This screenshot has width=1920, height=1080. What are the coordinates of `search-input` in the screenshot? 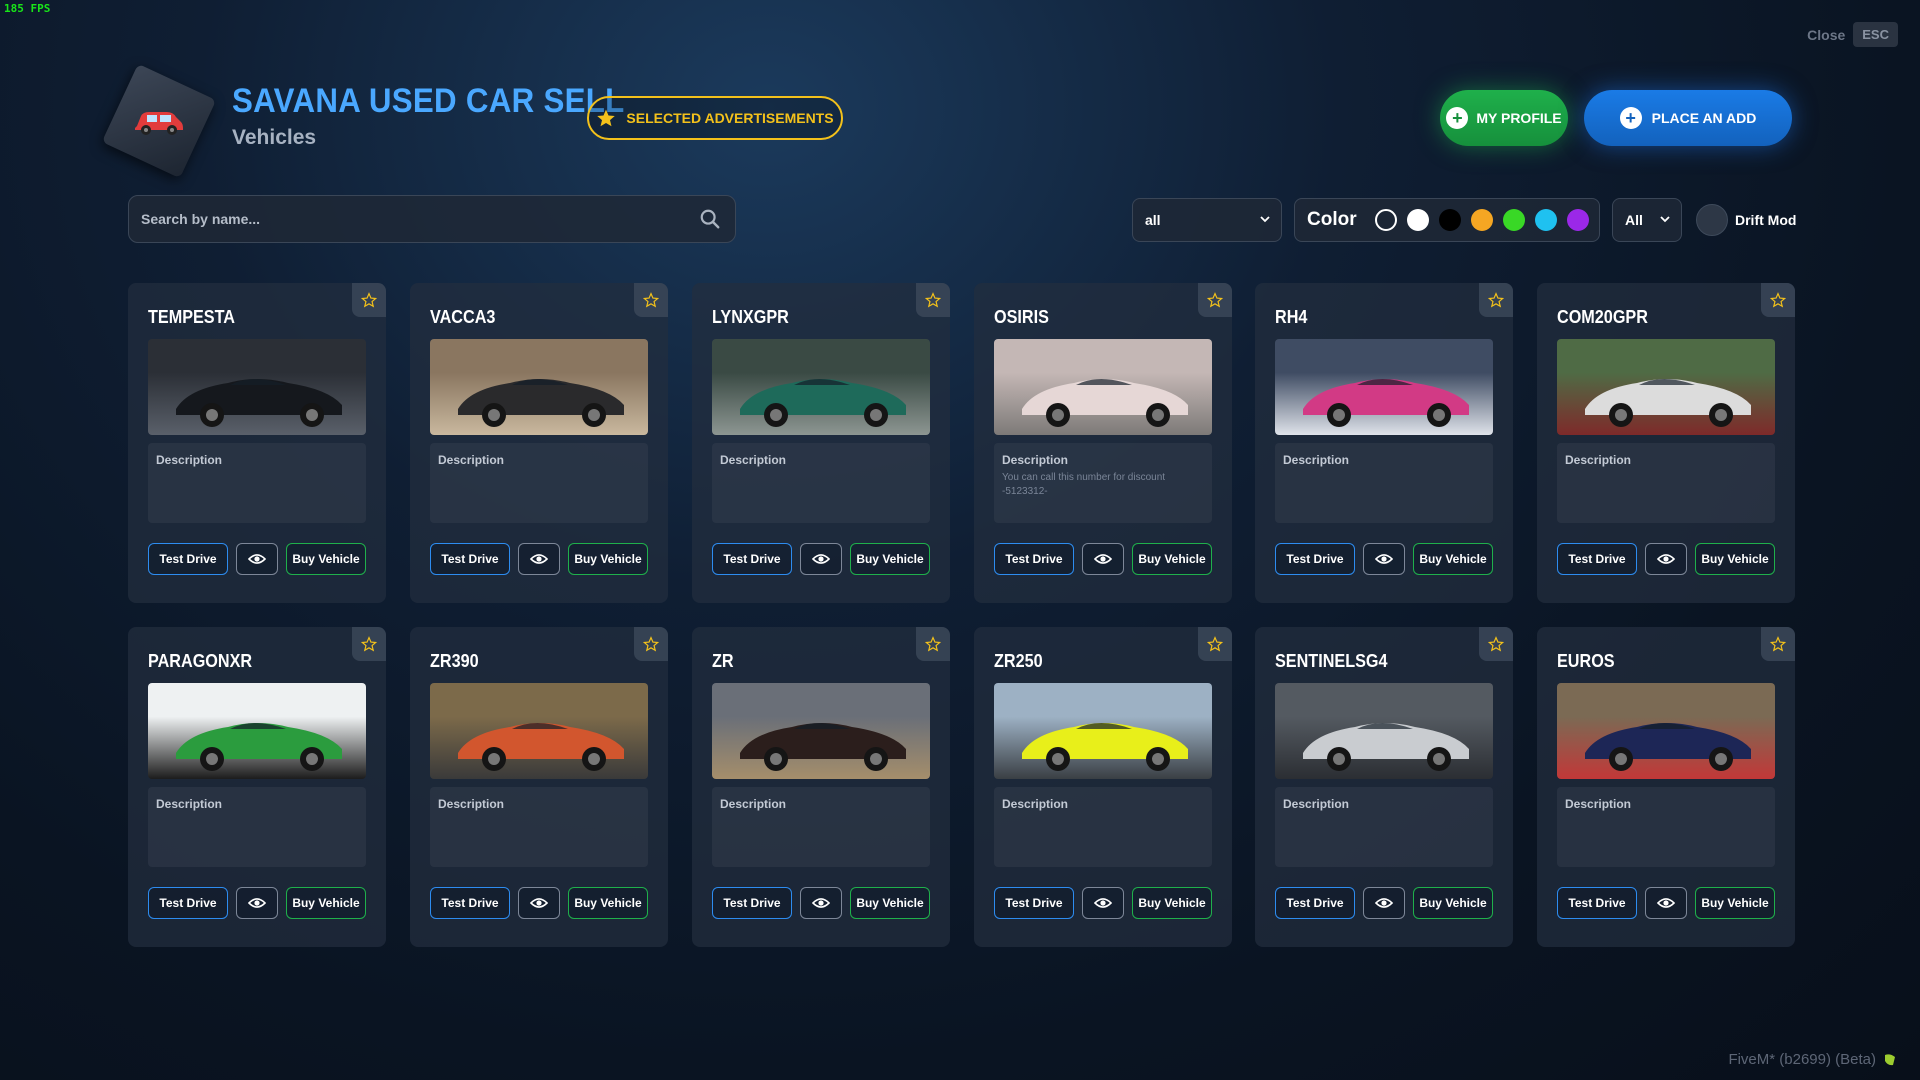 It's located at (411, 219).